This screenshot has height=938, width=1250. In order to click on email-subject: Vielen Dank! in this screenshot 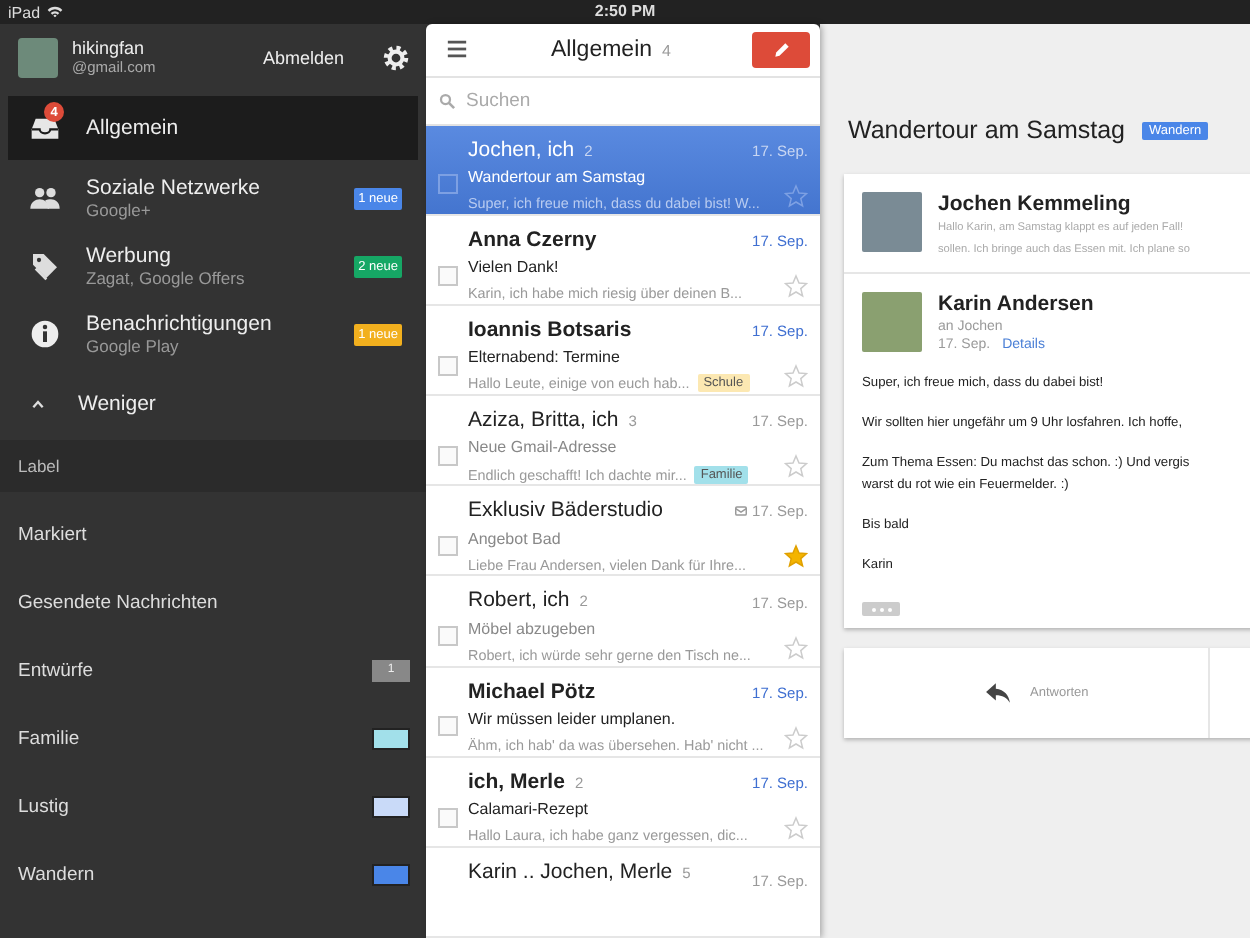, I will do `click(514, 269)`.